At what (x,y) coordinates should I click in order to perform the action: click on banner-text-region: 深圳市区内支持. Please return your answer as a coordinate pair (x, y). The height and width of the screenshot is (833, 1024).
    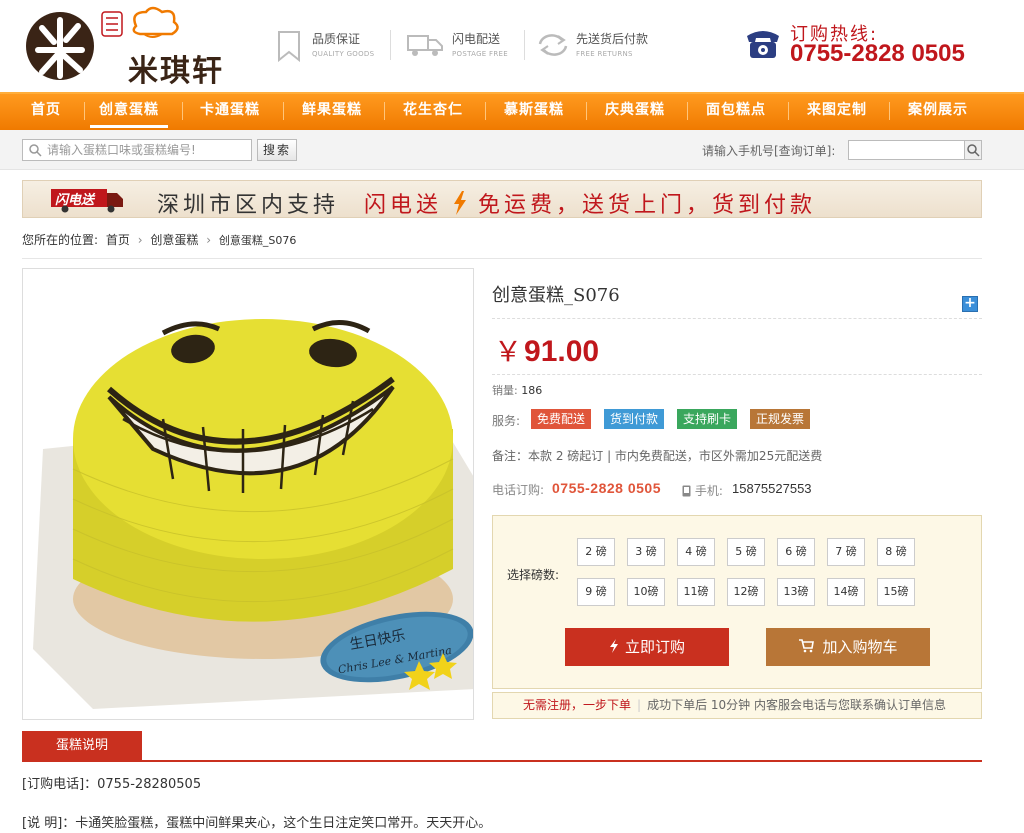
    Looking at the image, I should click on (248, 205).